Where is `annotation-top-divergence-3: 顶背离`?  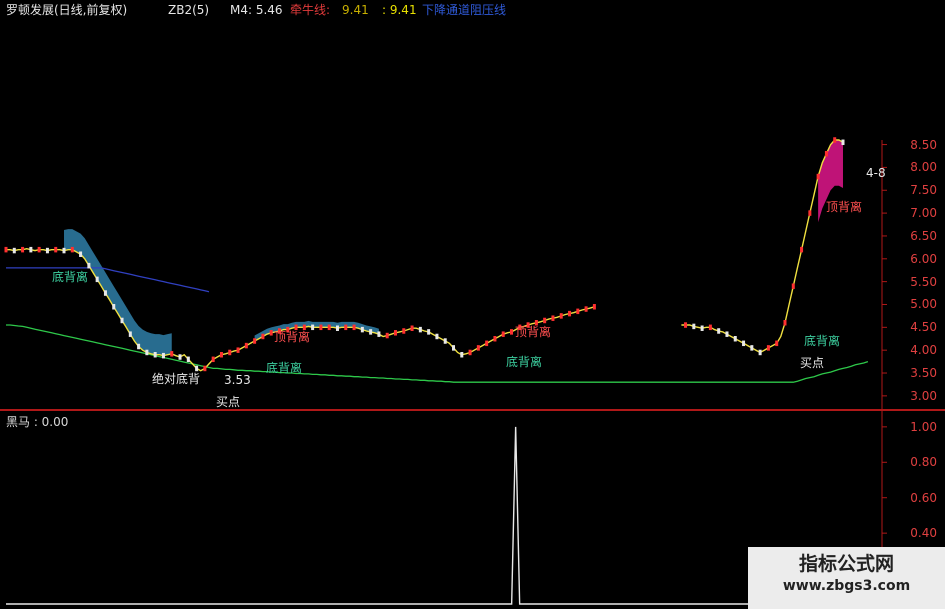 annotation-top-divergence-3: 顶背离 is located at coordinates (844, 207).